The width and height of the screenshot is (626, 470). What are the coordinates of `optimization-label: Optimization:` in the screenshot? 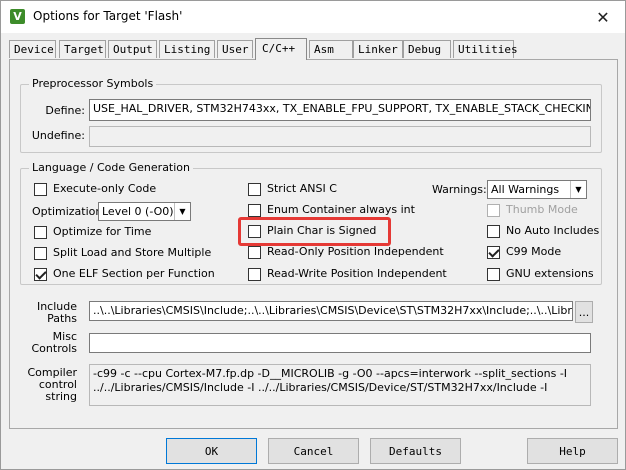 It's located at (69, 211).